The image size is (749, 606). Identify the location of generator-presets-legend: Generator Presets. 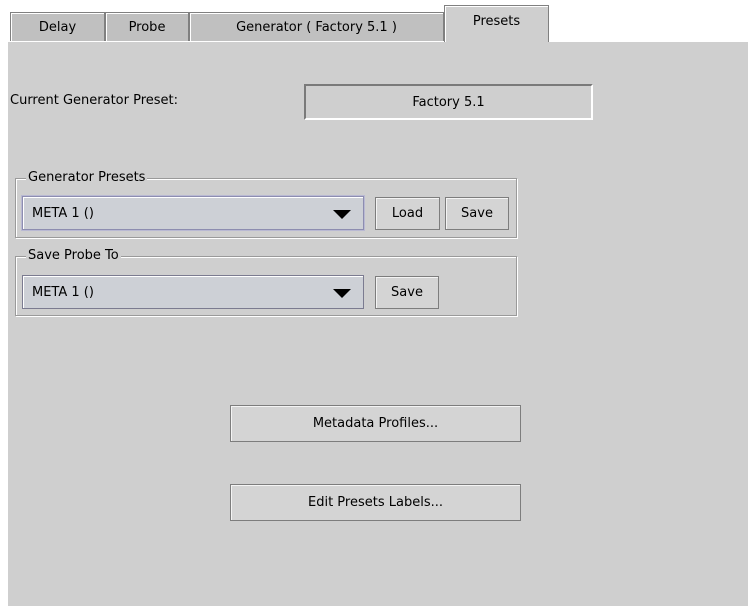
(87, 177).